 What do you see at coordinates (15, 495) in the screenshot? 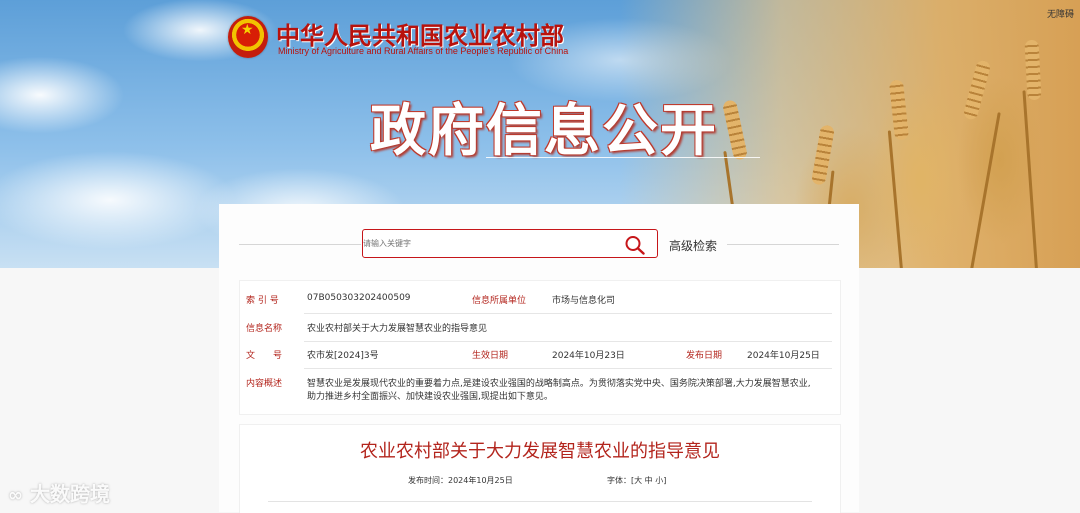
I see `watermark-logo-icon: ∞` at bounding box center [15, 495].